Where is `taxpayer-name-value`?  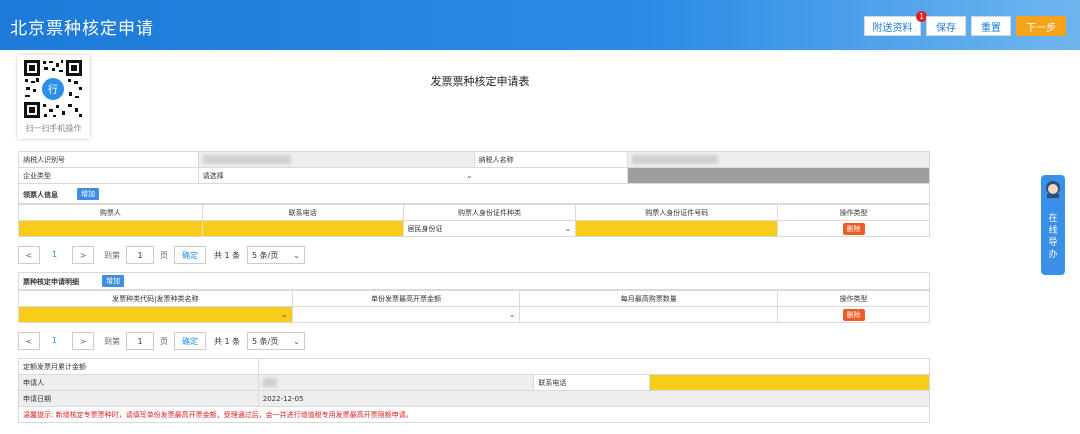
taxpayer-name-value is located at coordinates (778, 159).